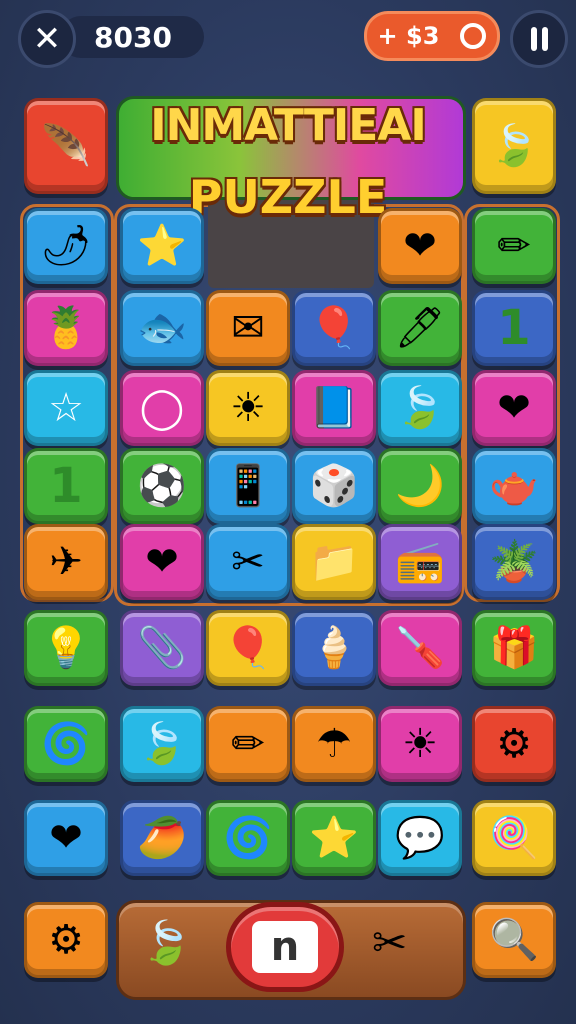 Image resolution: width=576 pixels, height=1024 pixels. I want to click on tile: 🍍, so click(66, 328).